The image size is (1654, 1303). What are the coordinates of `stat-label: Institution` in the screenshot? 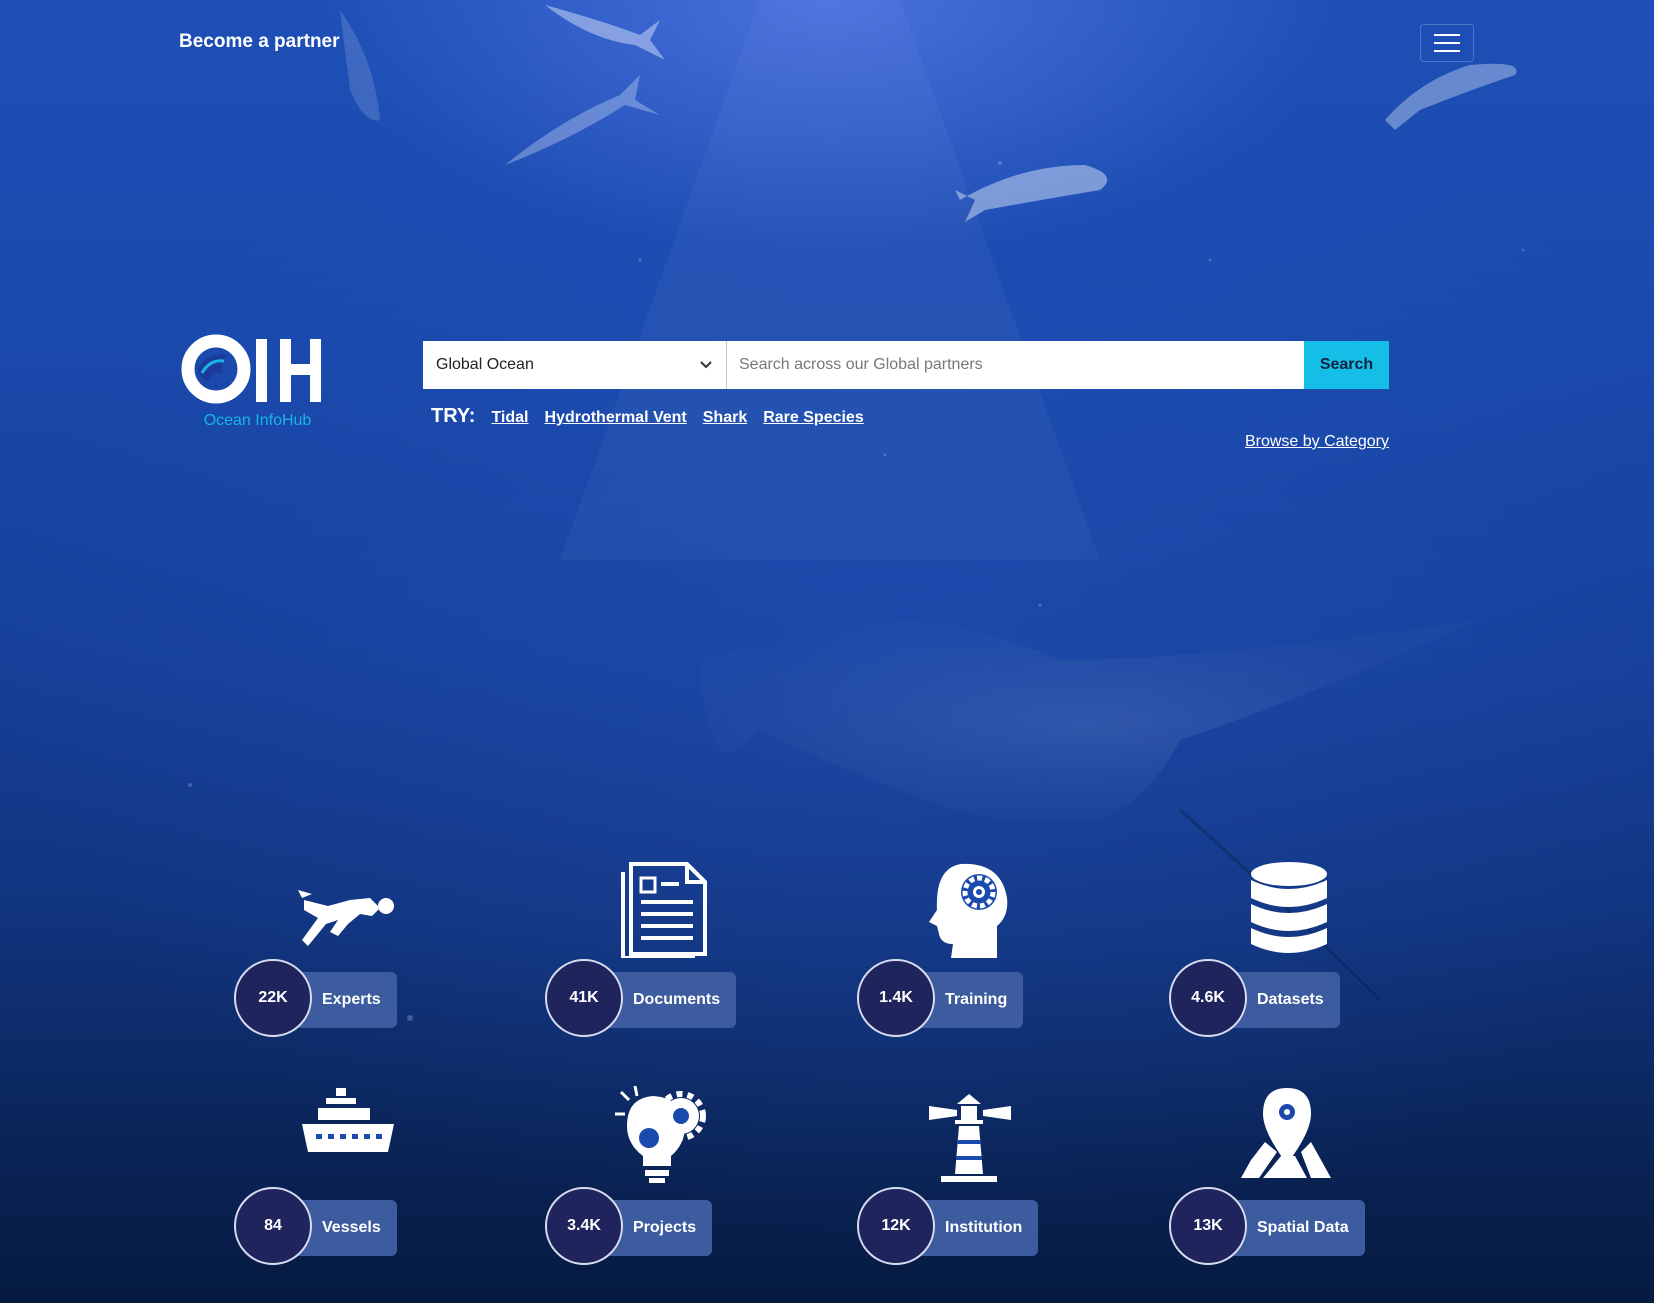 It's located at (984, 1227).